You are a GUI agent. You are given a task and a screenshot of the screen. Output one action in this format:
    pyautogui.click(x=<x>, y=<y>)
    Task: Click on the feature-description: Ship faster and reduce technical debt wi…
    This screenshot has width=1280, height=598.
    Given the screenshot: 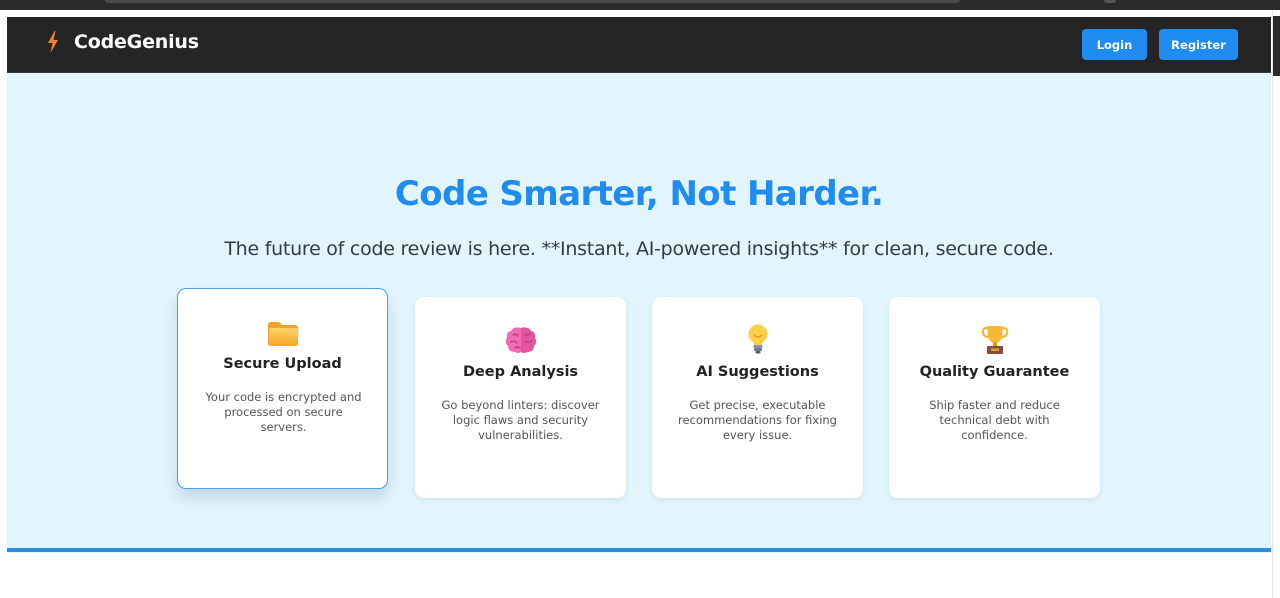 What is the action you would take?
    pyautogui.click(x=994, y=420)
    